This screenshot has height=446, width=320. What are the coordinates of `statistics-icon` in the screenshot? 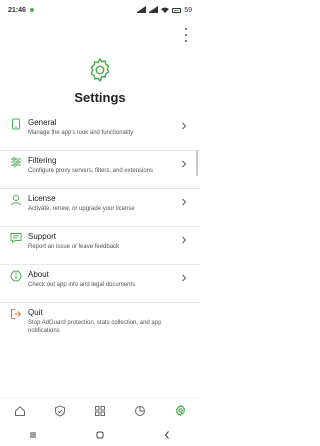 It's located at (140, 410).